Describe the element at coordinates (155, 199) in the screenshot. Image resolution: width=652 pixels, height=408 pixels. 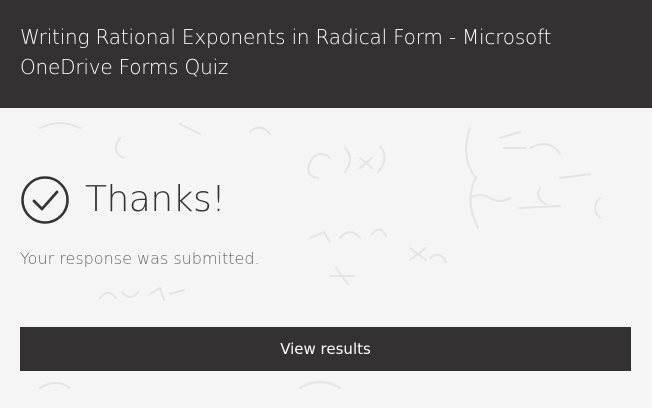
I see `thanks-heading: Thanks!` at that location.